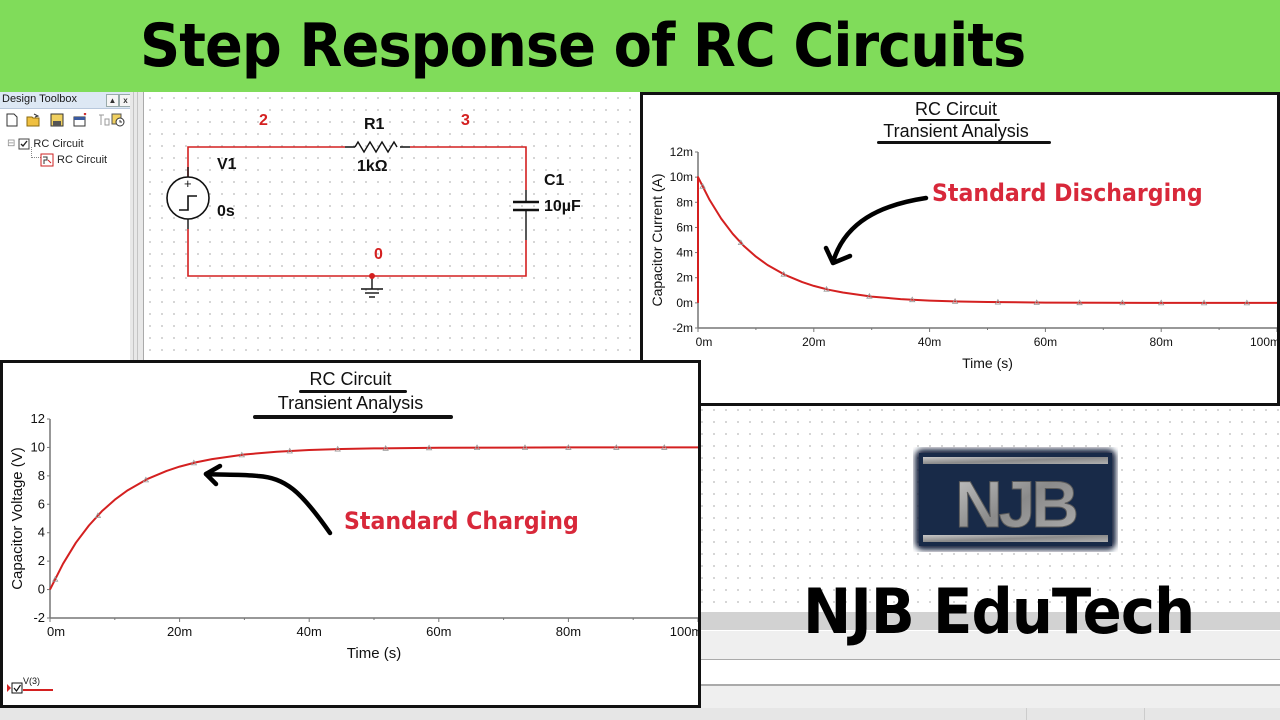 This screenshot has width=1280, height=720. Describe the element at coordinates (681, 177) in the screenshot. I see `y-tick-label: 10m` at that location.